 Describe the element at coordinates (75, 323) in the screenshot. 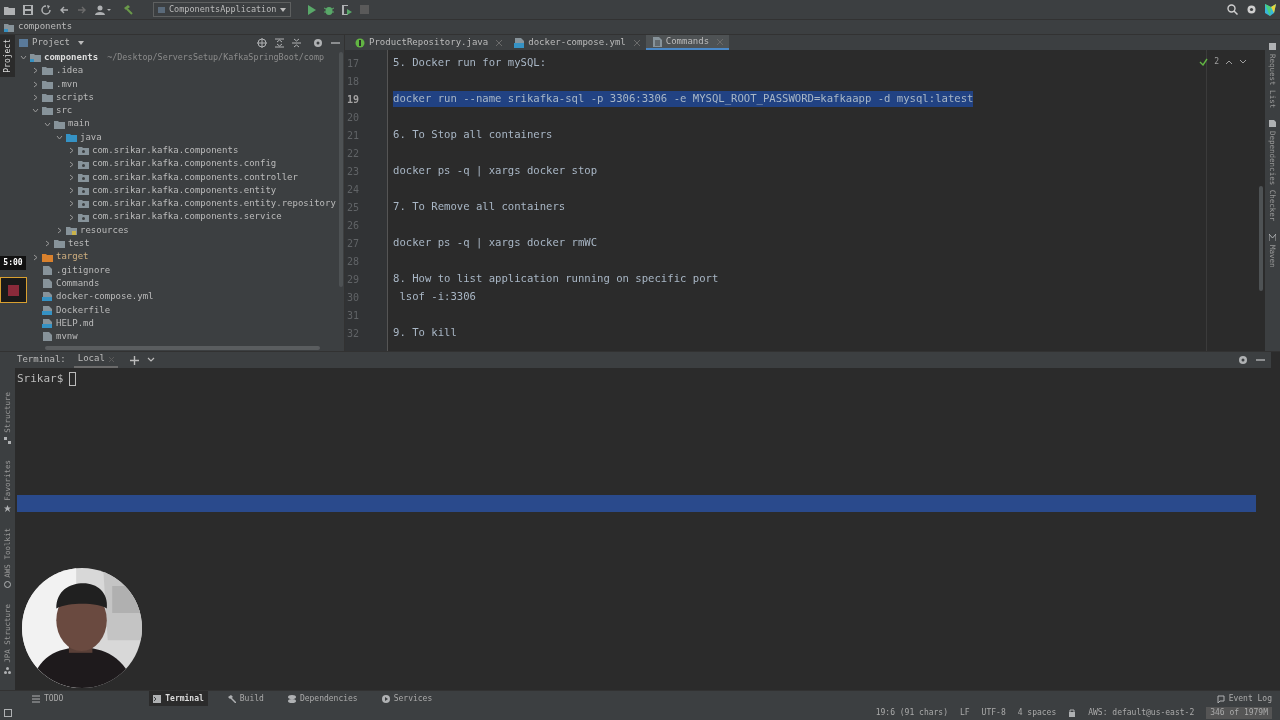

I see `tree-item-label: HELP.md` at that location.